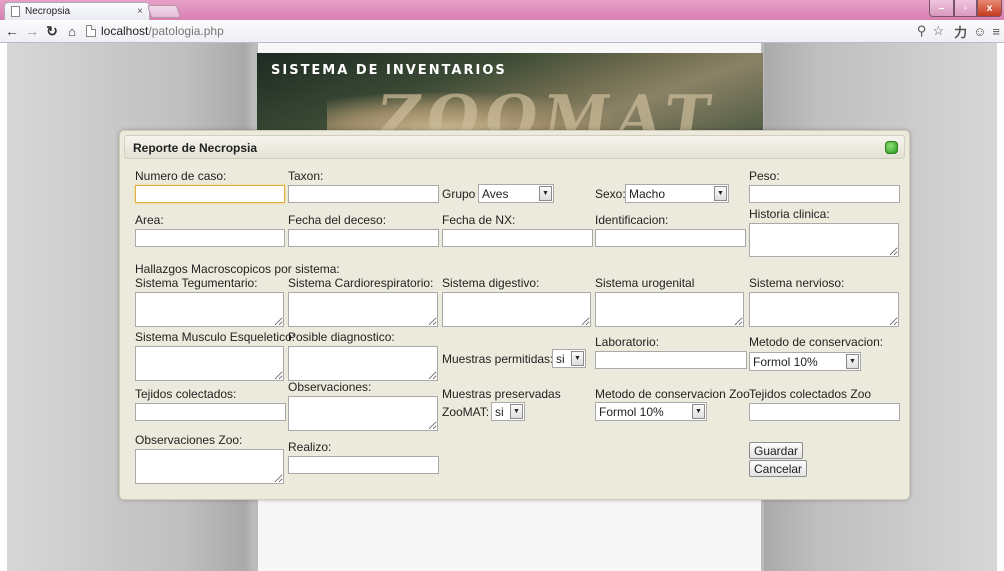  Describe the element at coordinates (922, 31) in the screenshot. I see `zoom-icon: ⚲` at that location.